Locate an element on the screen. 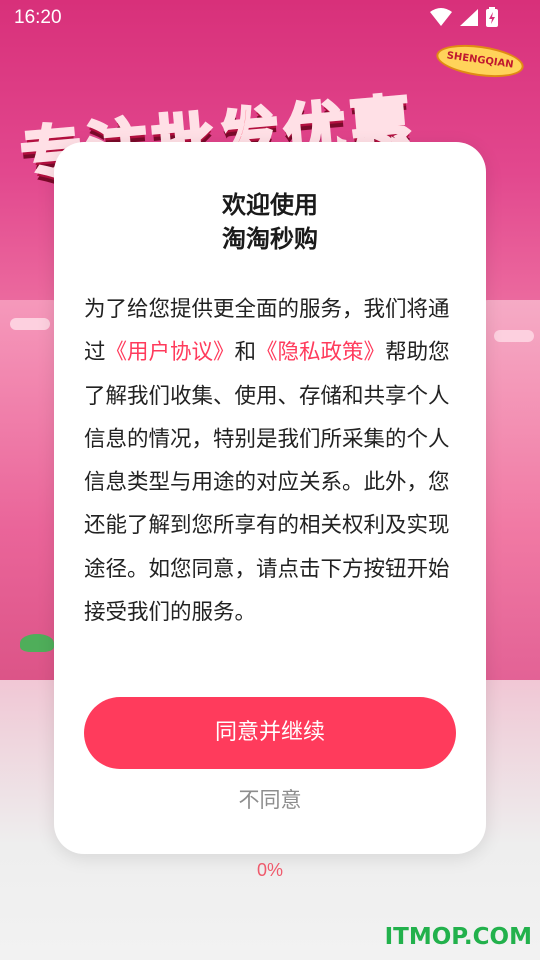 The image size is (540, 960). status-icons is located at coordinates (478, 18).